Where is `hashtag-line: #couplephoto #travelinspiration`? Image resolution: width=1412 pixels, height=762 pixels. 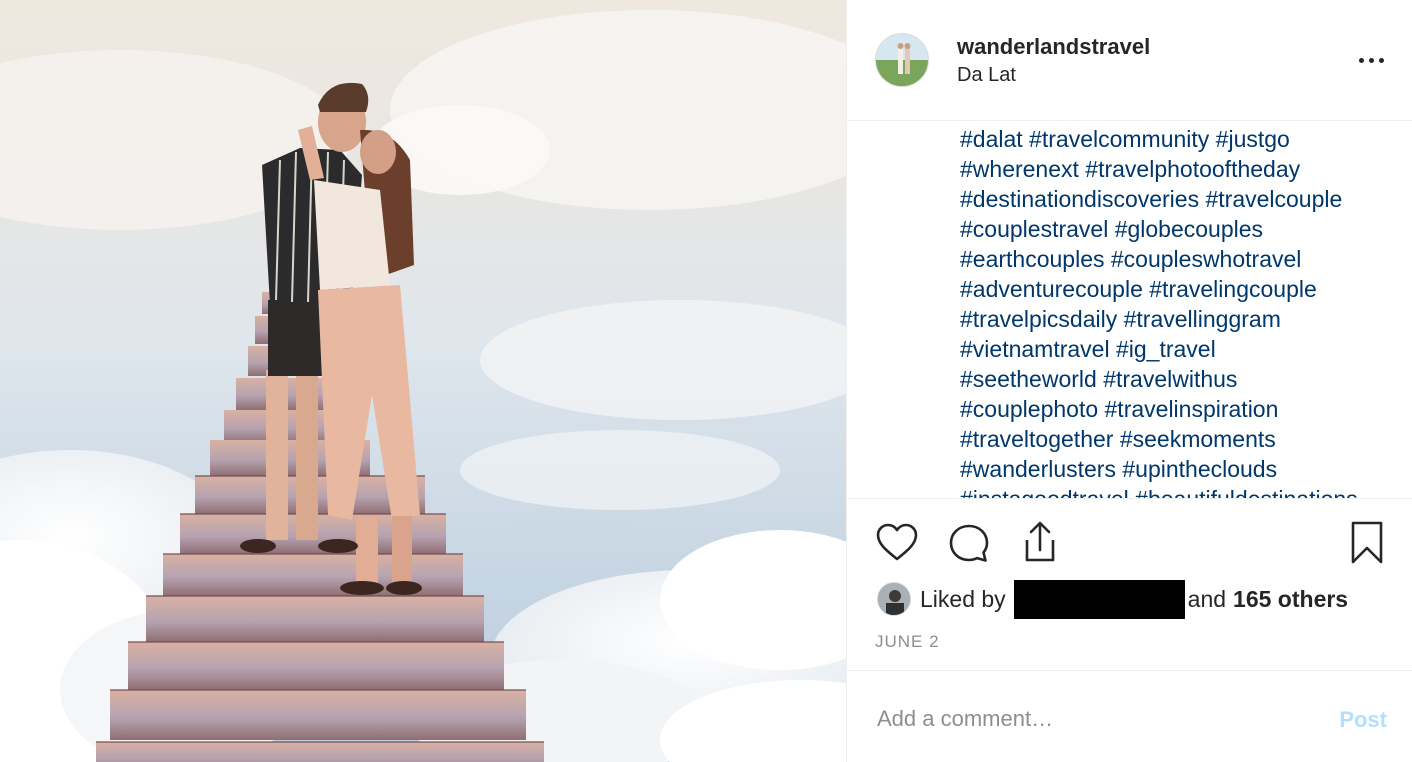 hashtag-line: #couplephoto #travelinspiration is located at coordinates (1180, 409).